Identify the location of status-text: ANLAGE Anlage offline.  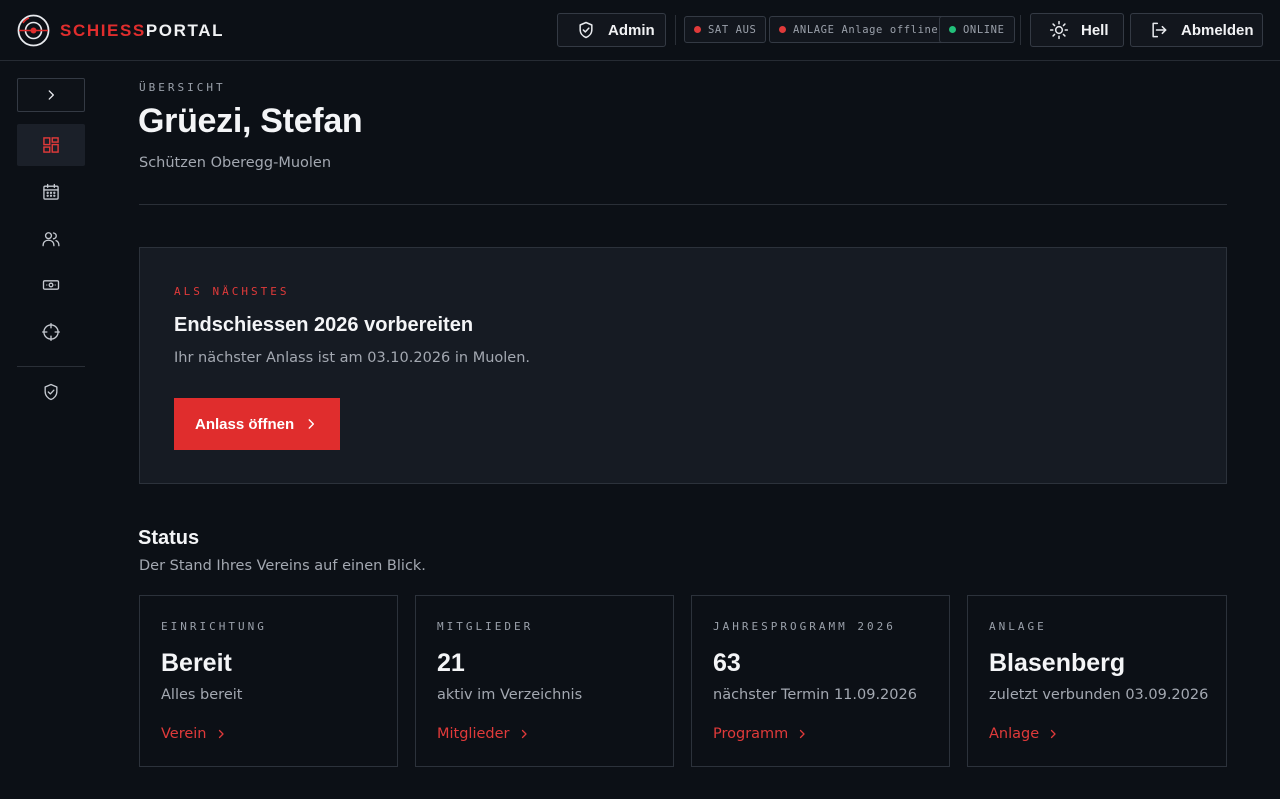
(866, 29).